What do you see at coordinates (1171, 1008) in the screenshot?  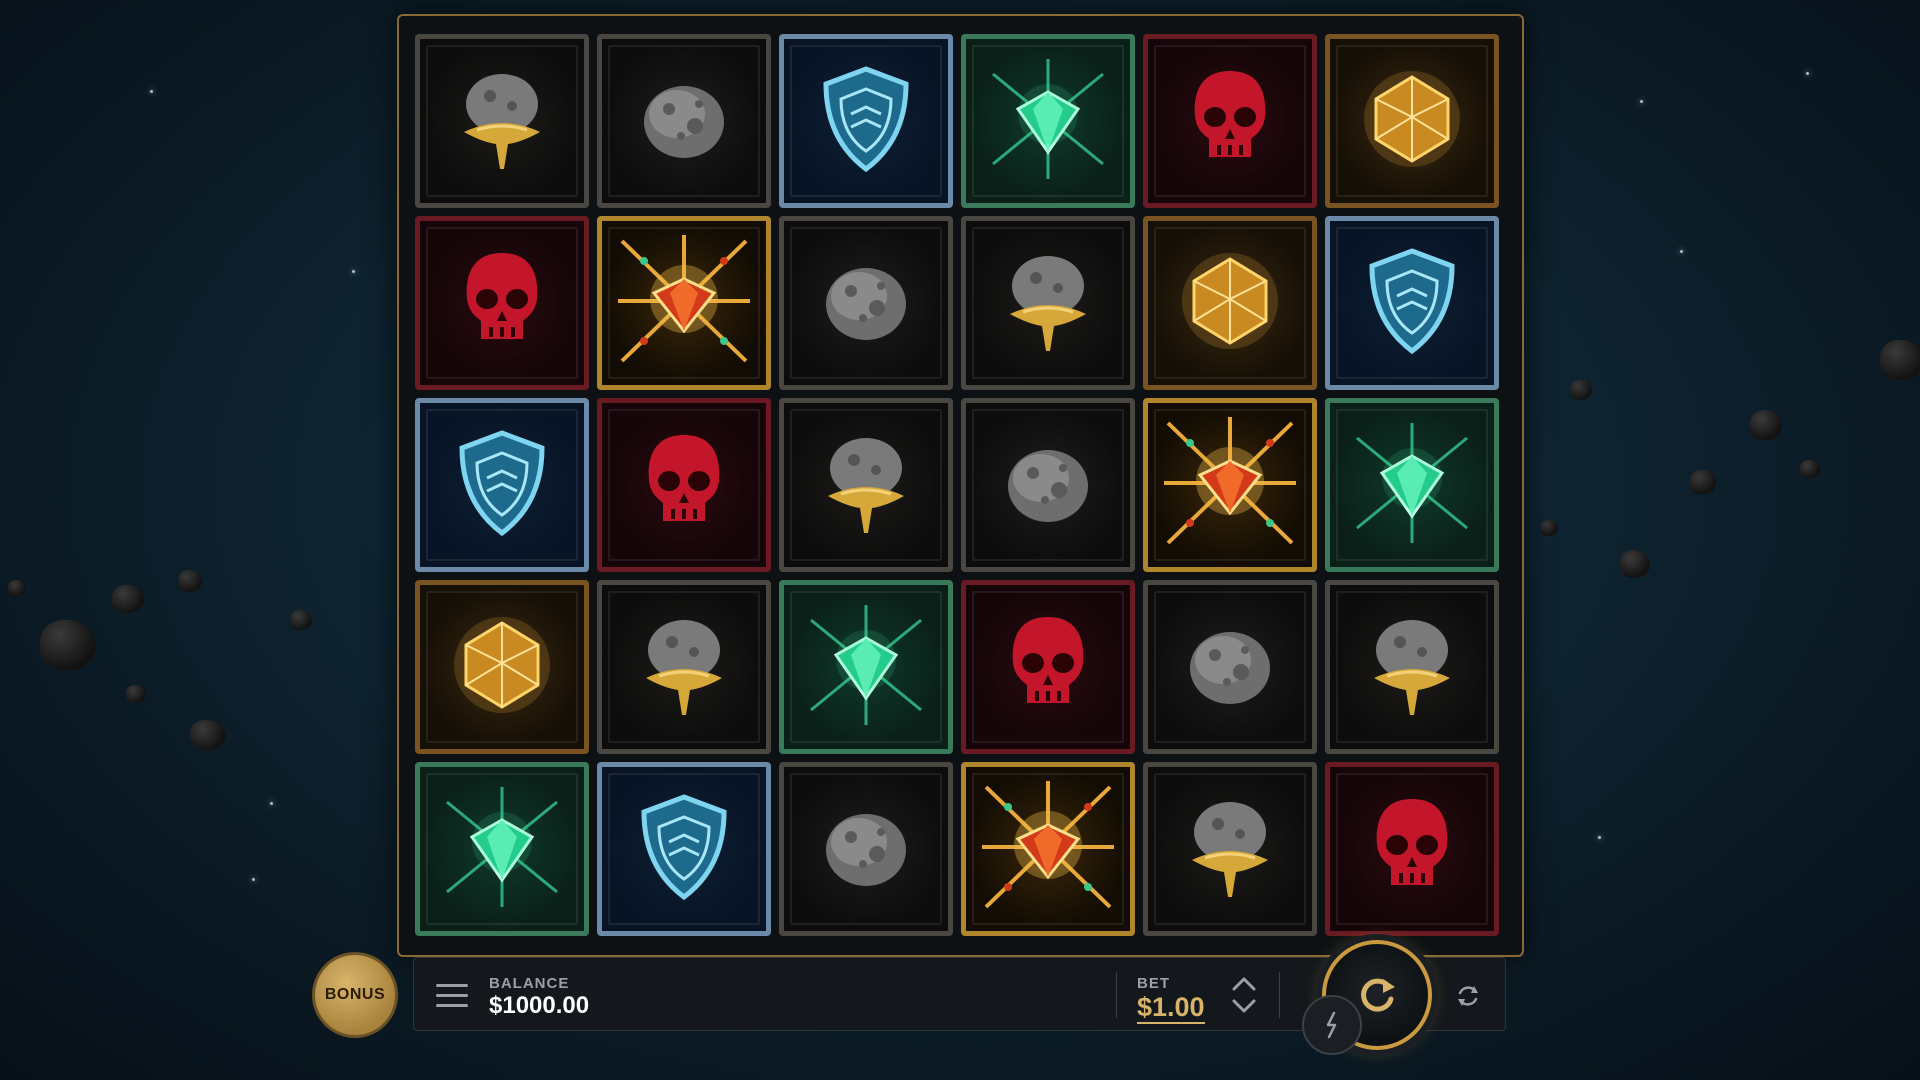 I see `bet-value: $1.00` at bounding box center [1171, 1008].